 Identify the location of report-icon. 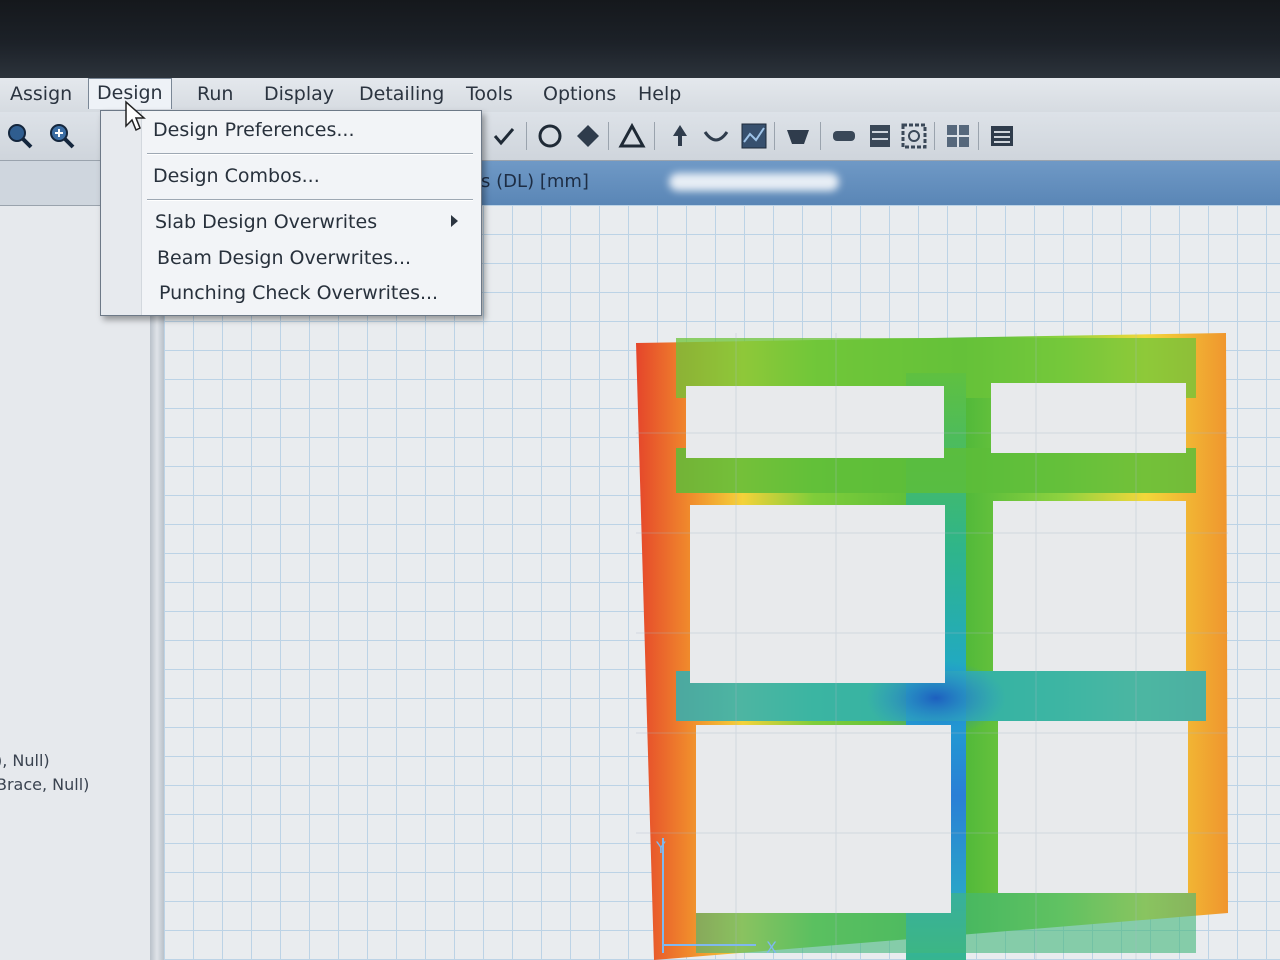
(1002, 136).